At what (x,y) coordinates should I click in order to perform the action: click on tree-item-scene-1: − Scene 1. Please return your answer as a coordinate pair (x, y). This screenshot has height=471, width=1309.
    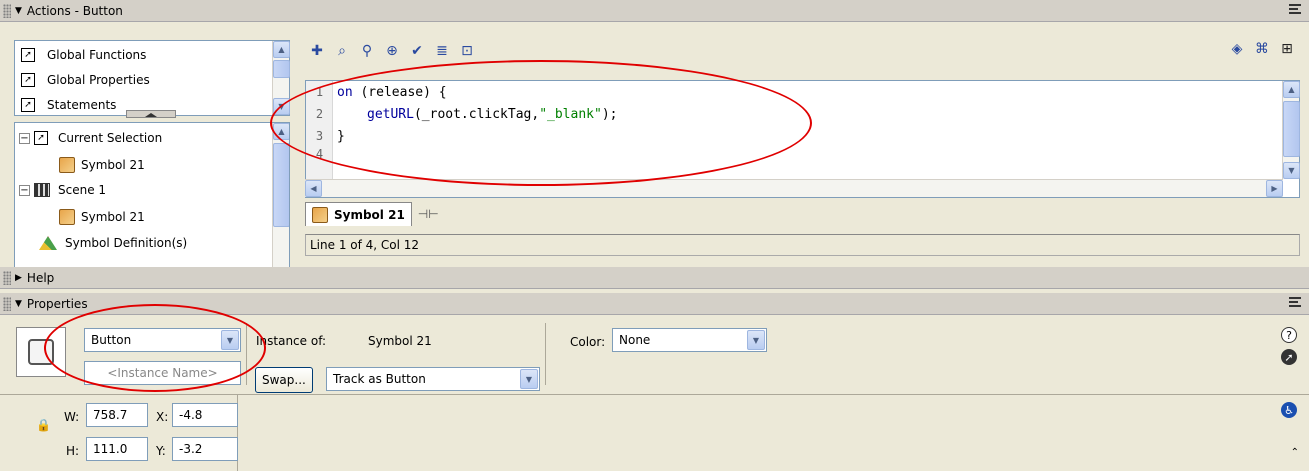
    Looking at the image, I should click on (62, 190).